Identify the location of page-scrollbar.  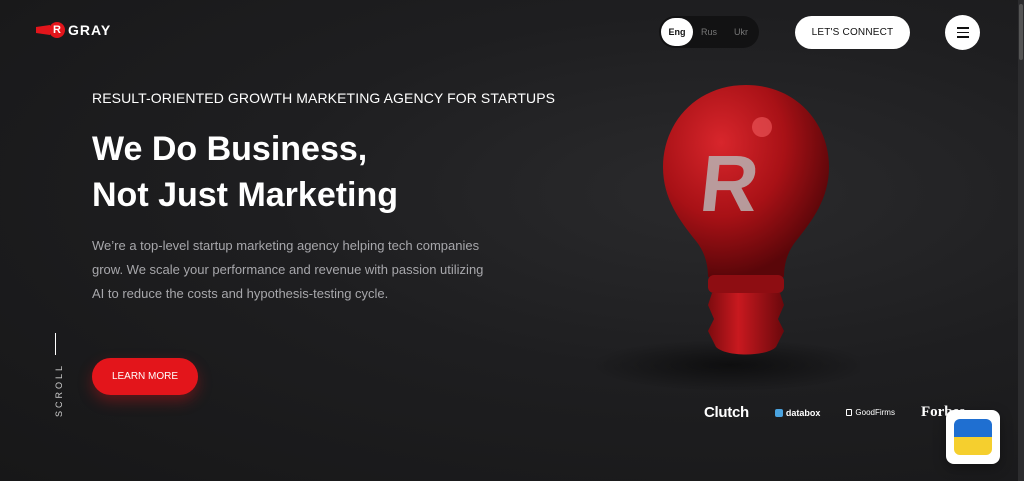
(1021, 240).